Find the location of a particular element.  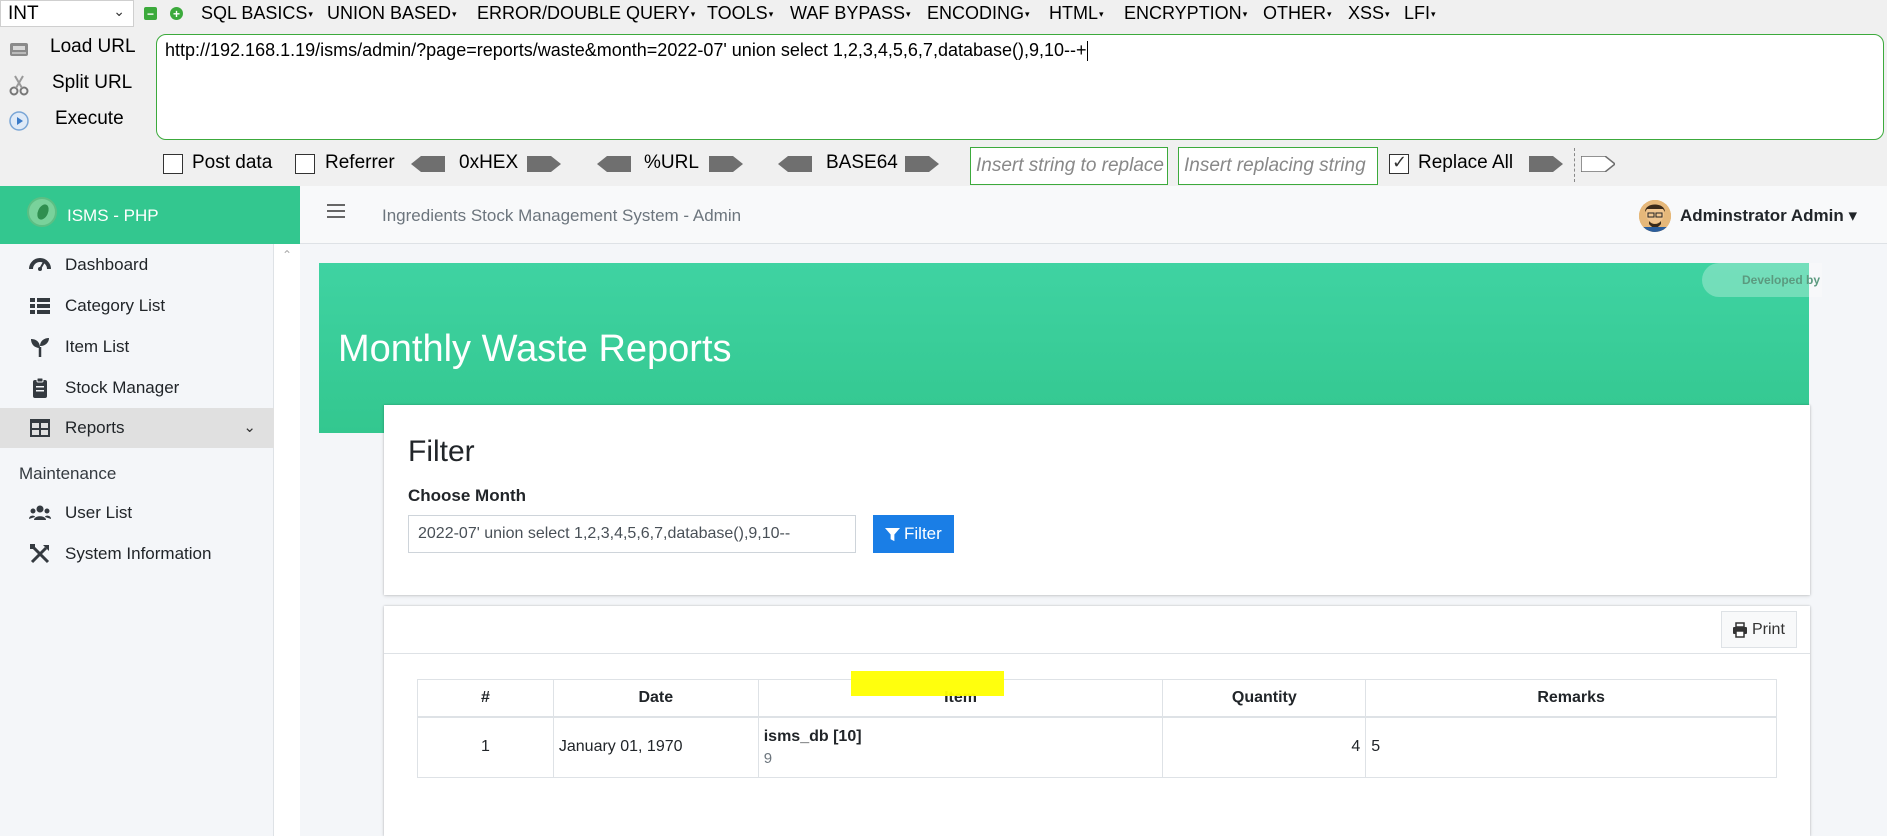

menu-label: SQL BASICS is located at coordinates (254, 13).